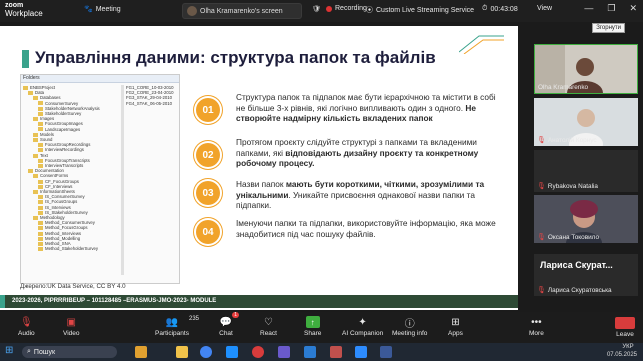  I want to click on info-icon: ⓘ, so click(409, 324).